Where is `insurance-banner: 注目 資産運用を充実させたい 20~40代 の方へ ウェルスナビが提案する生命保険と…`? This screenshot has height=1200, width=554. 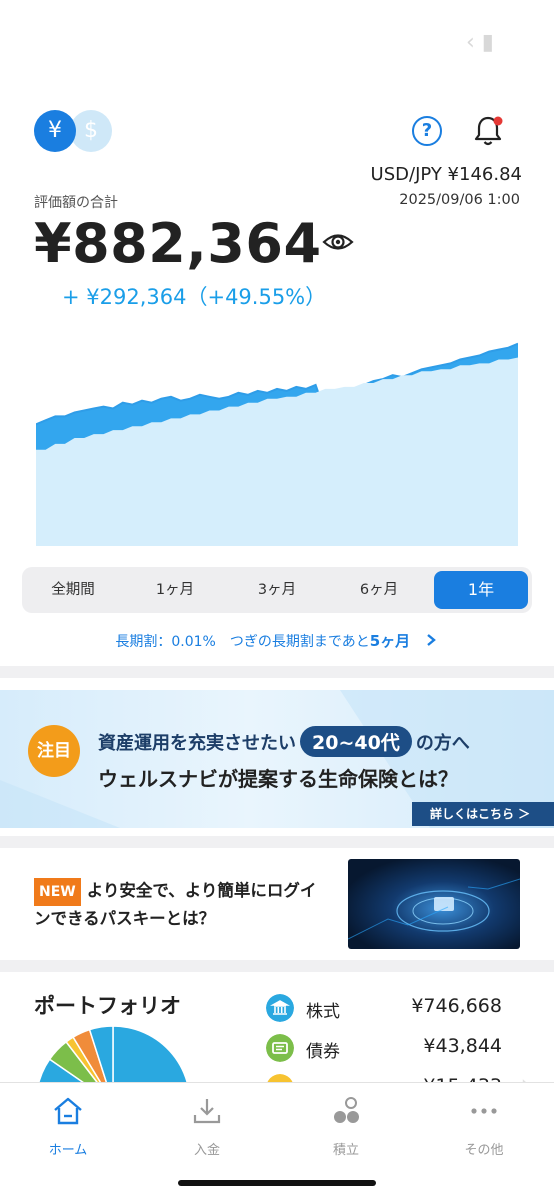 insurance-banner: 注目 資産運用を充実させたい 20~40代 の方へ ウェルスナビが提案する生命保険と… is located at coordinates (277, 759).